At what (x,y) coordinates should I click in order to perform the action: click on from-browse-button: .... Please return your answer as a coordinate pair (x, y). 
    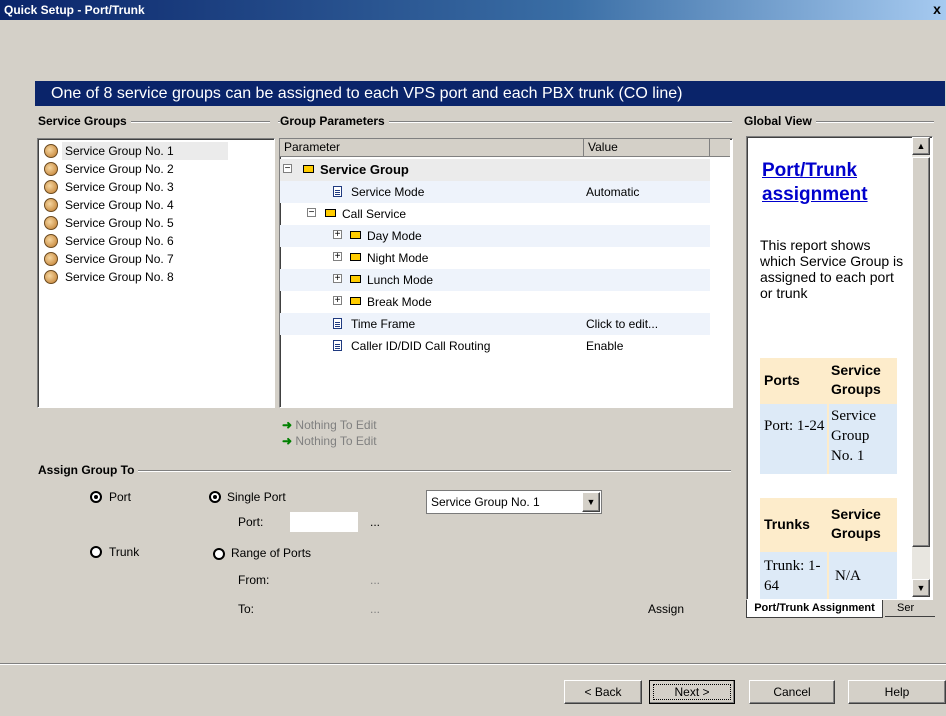
    Looking at the image, I should click on (375, 580).